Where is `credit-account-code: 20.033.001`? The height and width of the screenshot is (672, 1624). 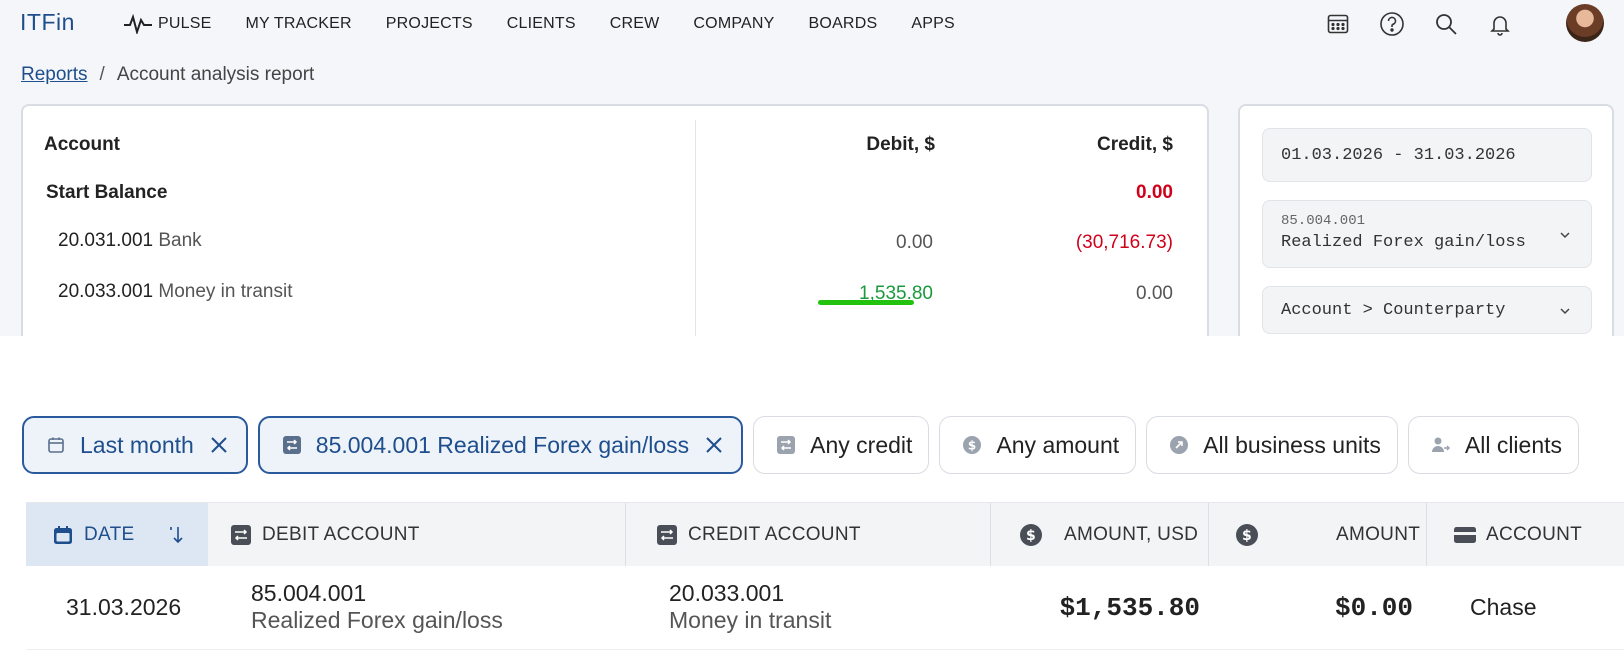
credit-account-code: 20.033.001 is located at coordinates (727, 593).